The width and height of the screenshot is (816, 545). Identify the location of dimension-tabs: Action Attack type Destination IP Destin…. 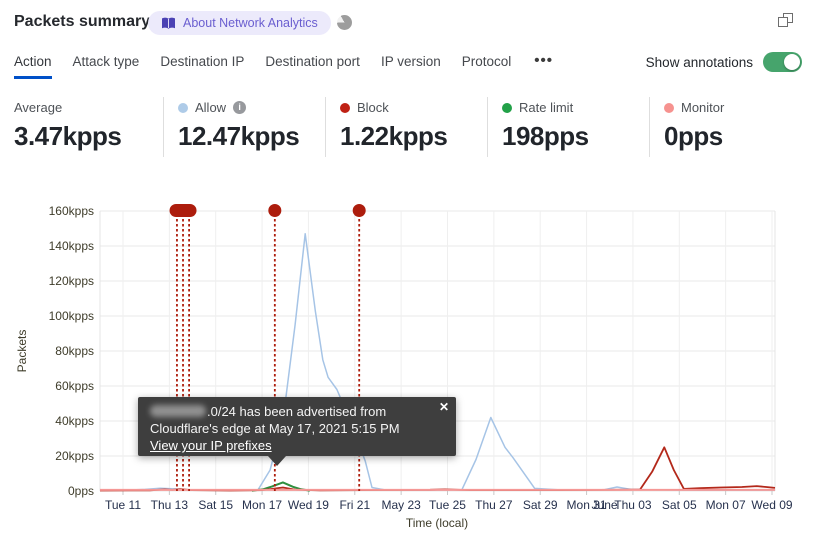
(284, 64).